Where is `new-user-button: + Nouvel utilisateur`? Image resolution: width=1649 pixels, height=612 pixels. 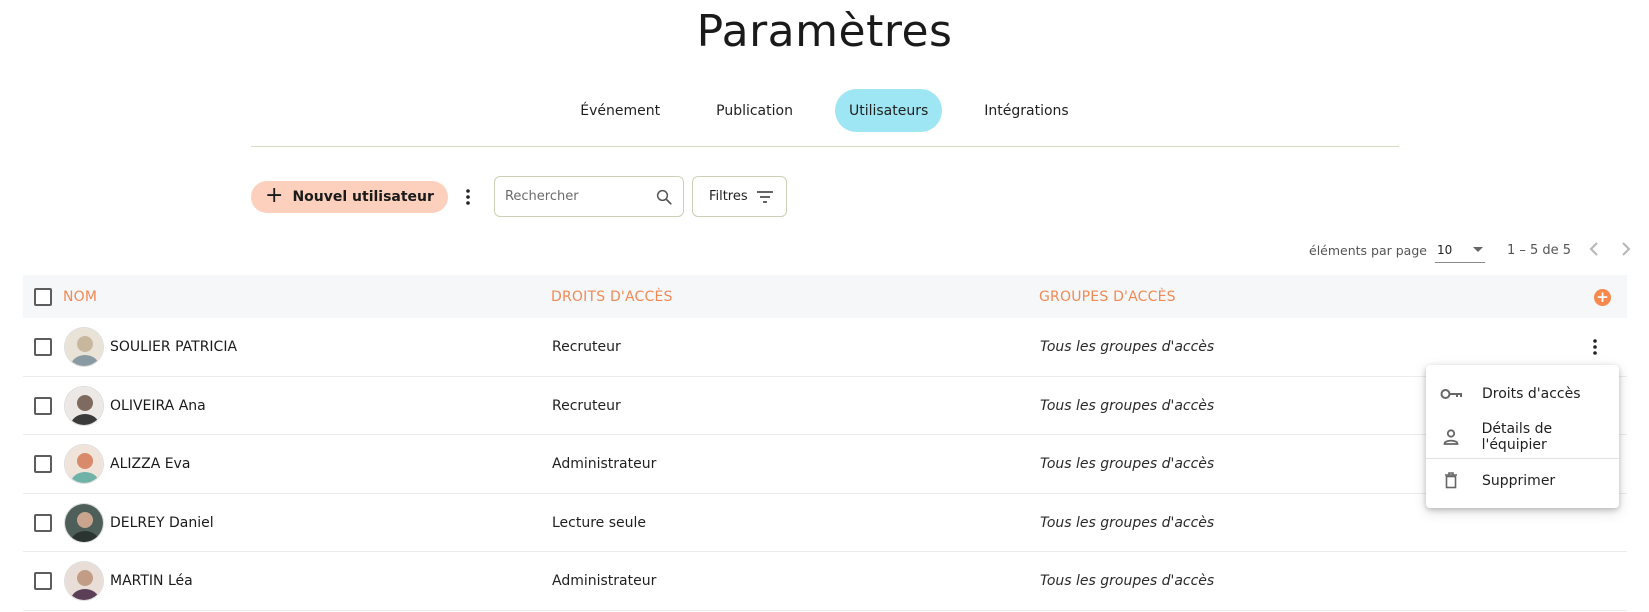 new-user-button: + Nouvel utilisateur is located at coordinates (349, 196).